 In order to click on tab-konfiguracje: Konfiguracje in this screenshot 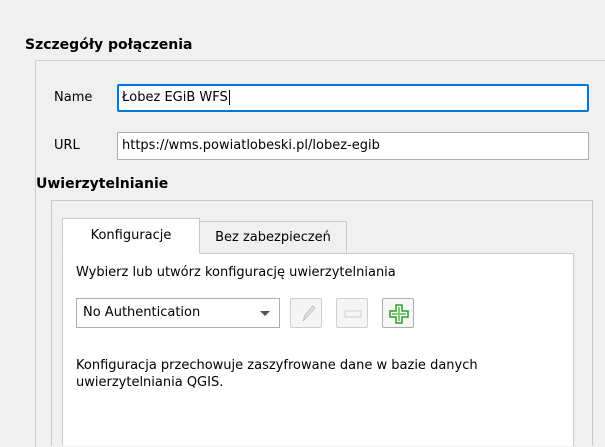, I will do `click(131, 236)`.